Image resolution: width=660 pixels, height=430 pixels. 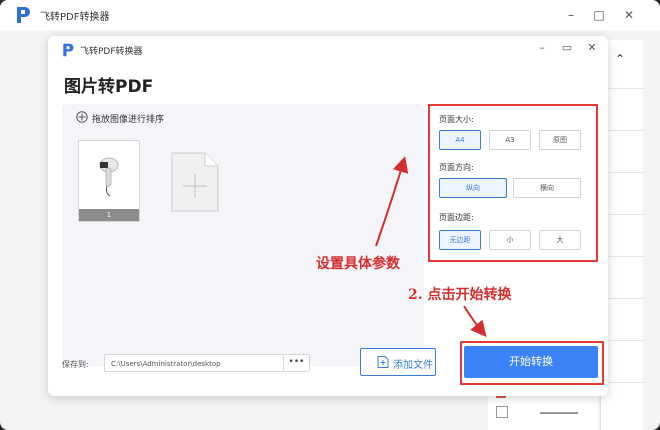 What do you see at coordinates (431, 247) in the screenshot?
I see `annotation-arrows` at bounding box center [431, 247].